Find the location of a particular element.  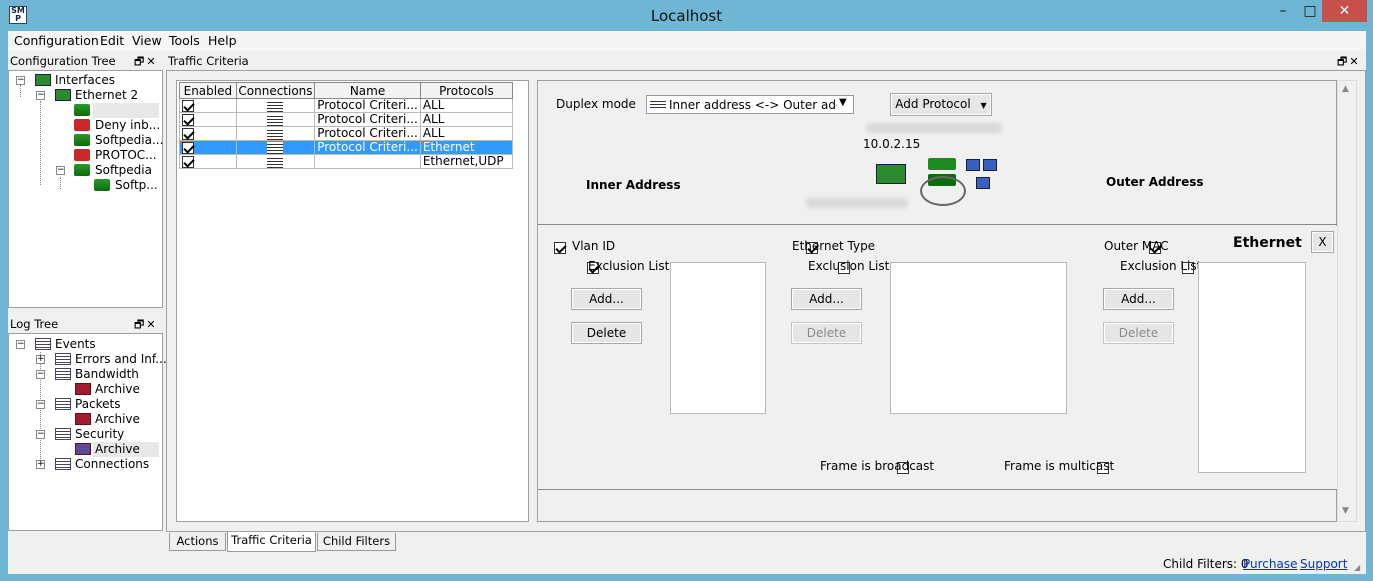

archive-icon is located at coordinates (83, 449).